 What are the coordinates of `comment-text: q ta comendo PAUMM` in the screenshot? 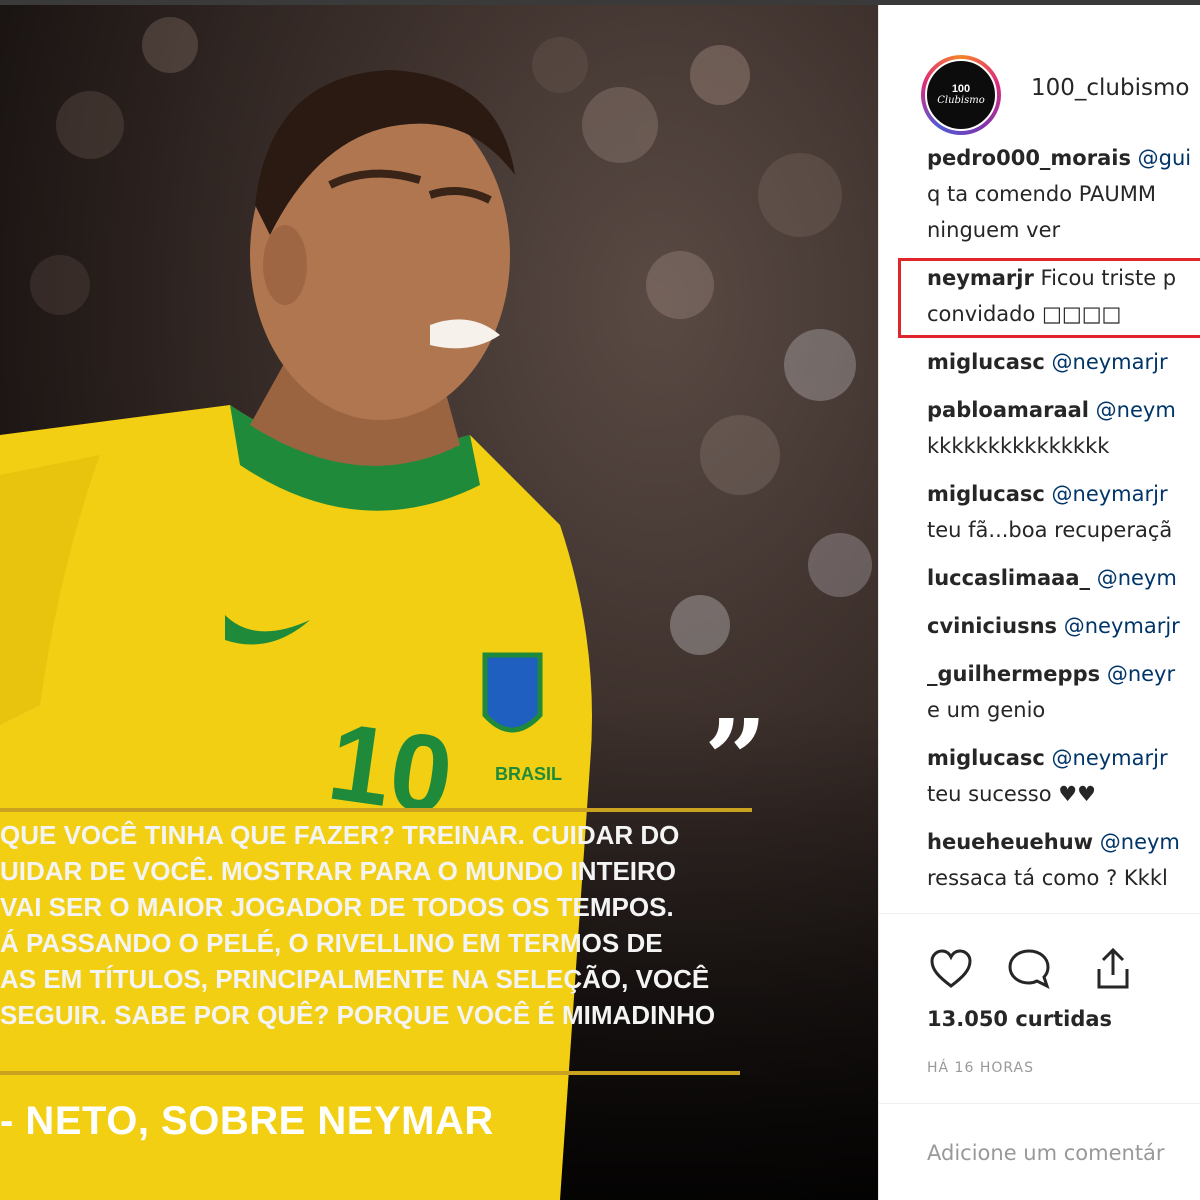 It's located at (1042, 194).